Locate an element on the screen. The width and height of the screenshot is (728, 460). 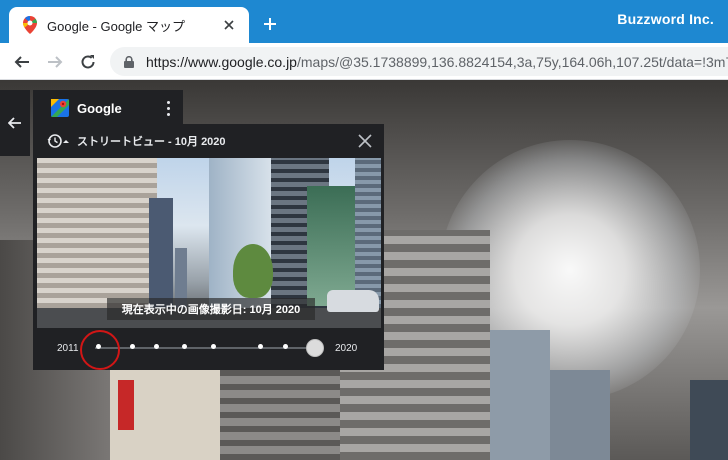
tree is located at coordinates (253, 271).